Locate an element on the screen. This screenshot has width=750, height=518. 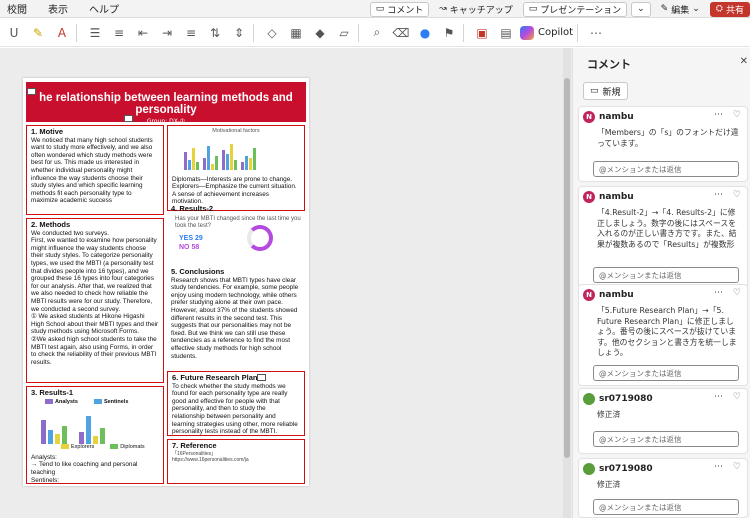
motive-title: 1. Motive is located at coordinates (47, 131).